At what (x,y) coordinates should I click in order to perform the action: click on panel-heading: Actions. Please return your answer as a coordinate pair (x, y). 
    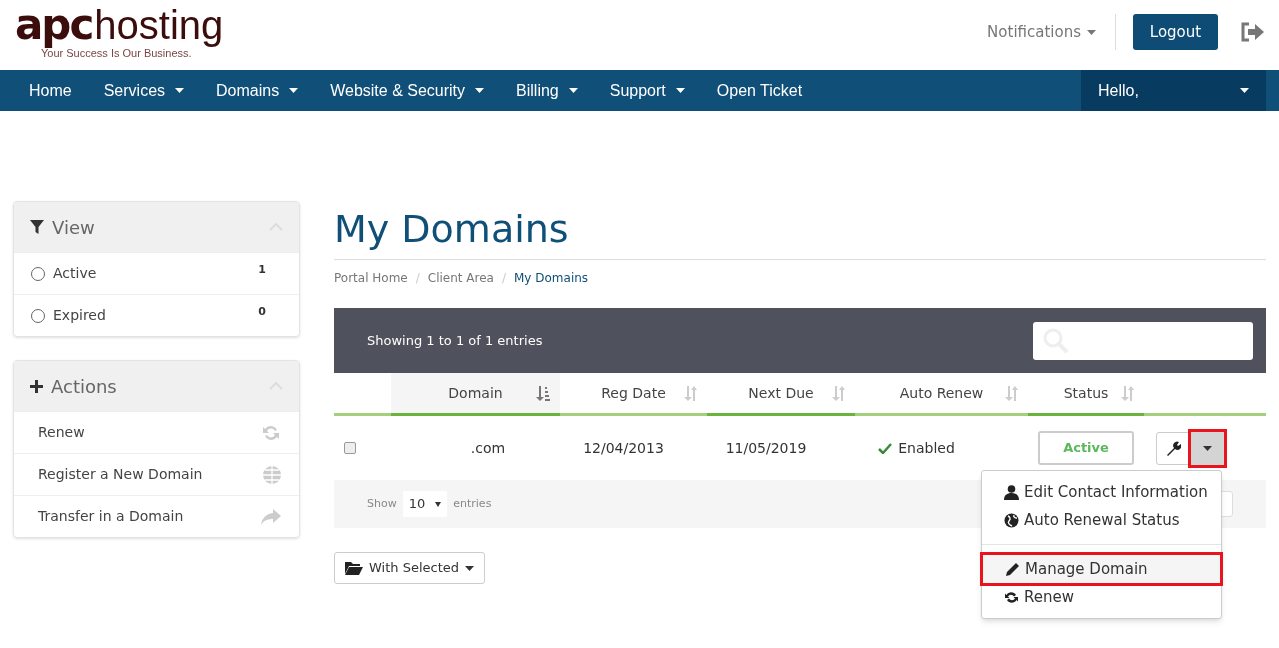
    Looking at the image, I should click on (156, 386).